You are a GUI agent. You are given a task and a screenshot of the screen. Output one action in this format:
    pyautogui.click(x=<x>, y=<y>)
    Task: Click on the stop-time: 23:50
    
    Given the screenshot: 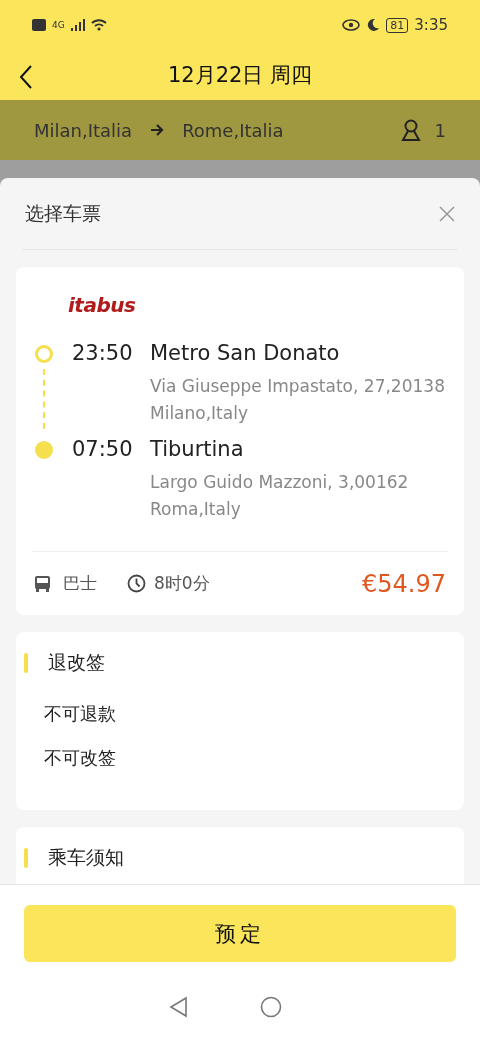 What is the action you would take?
    pyautogui.click(x=102, y=353)
    